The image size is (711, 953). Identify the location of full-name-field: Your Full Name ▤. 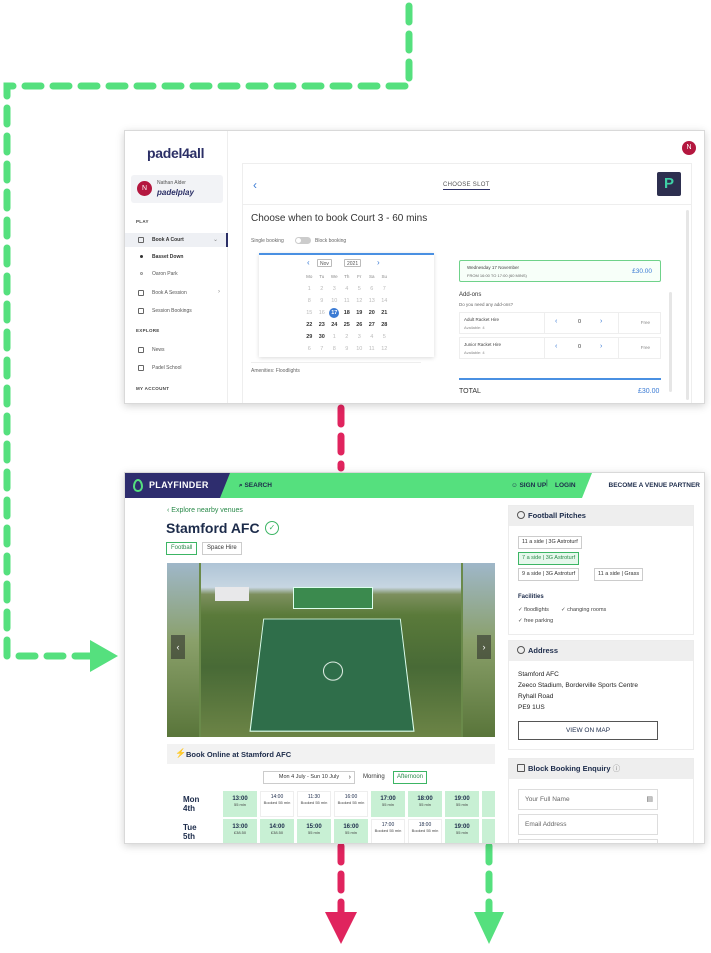
(588, 799).